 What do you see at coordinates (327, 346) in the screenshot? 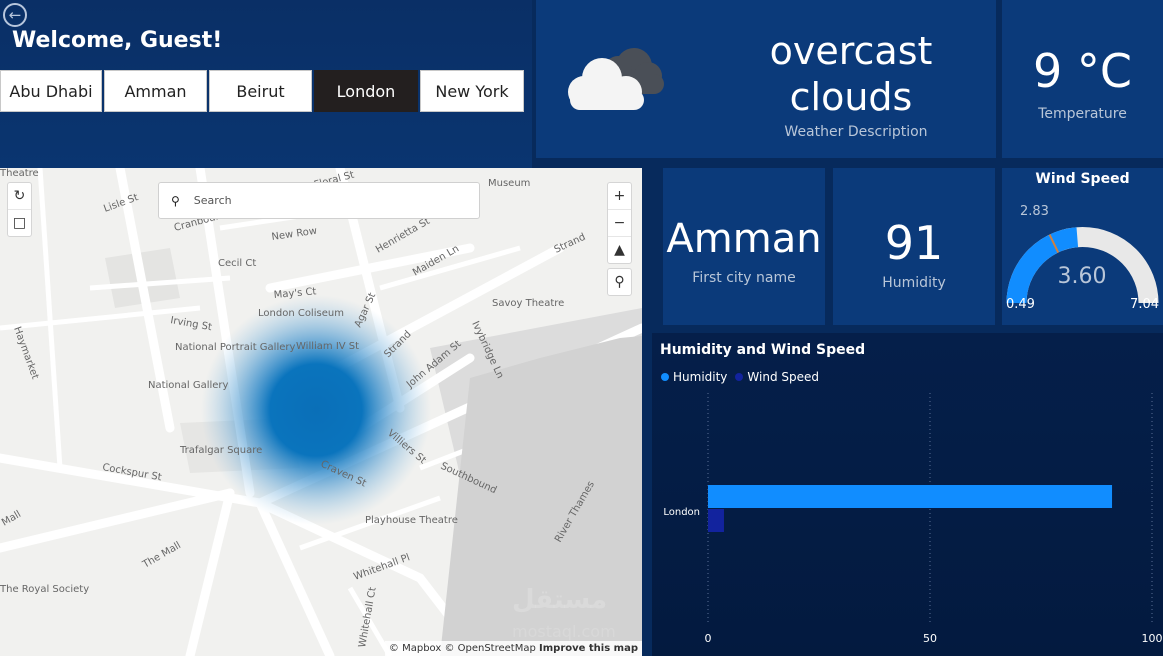
I see `map-label: William IV St` at bounding box center [327, 346].